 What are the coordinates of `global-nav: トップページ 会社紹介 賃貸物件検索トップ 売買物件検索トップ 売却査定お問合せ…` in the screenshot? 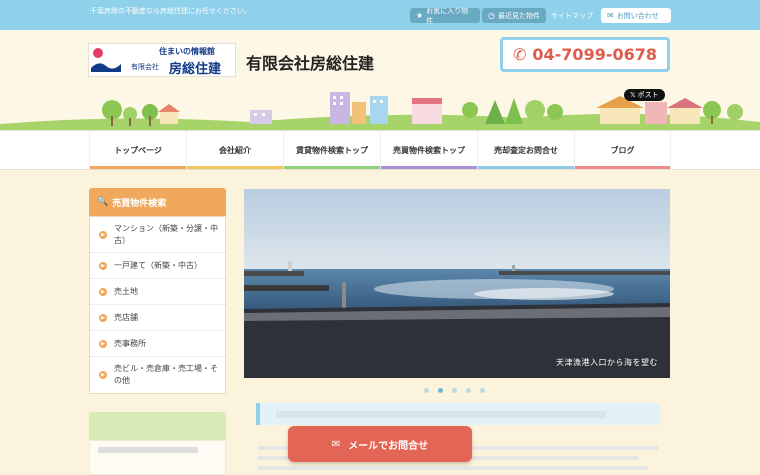 It's located at (380, 150).